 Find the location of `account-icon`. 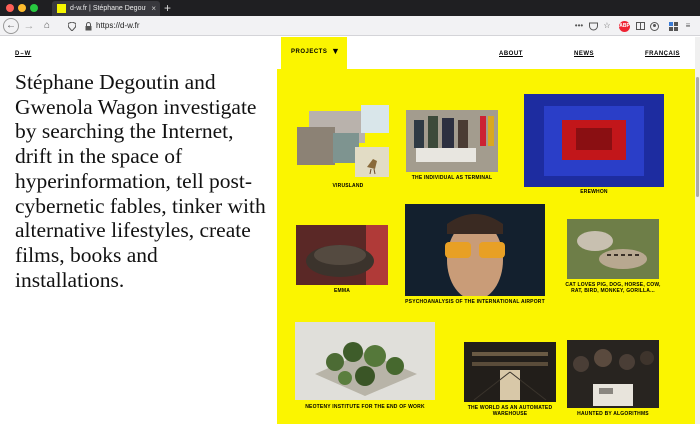

account-icon is located at coordinates (654, 27).